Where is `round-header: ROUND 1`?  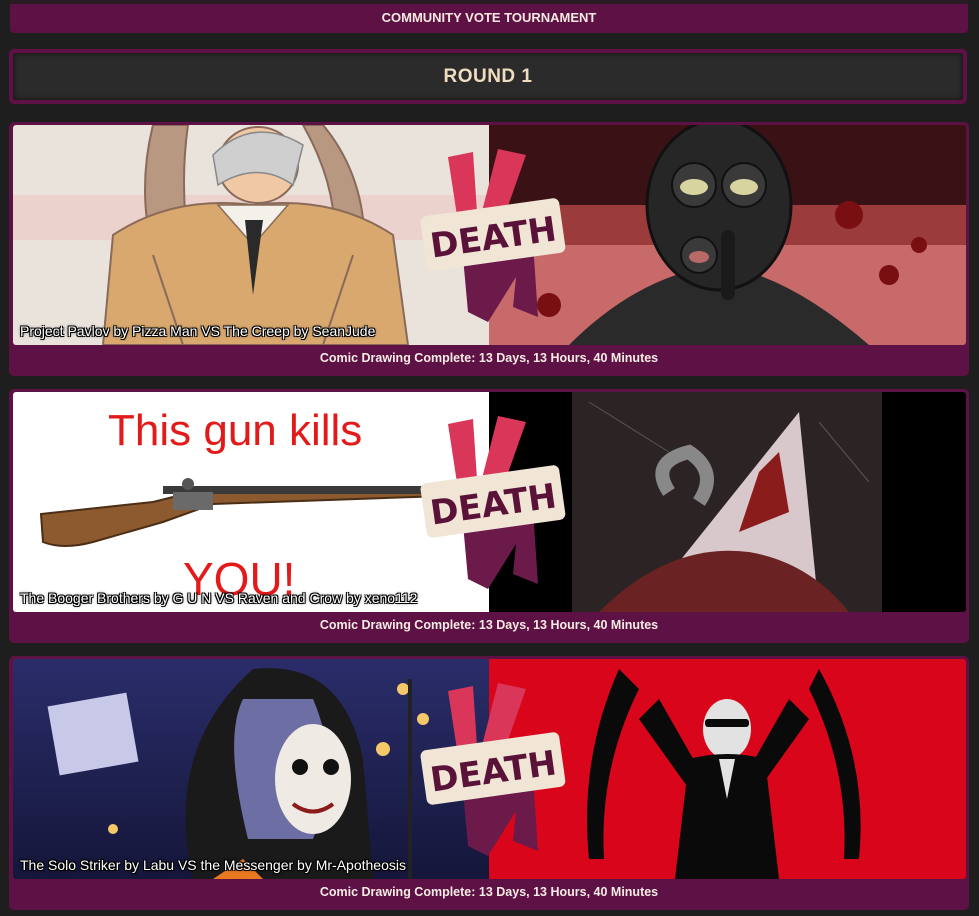 round-header: ROUND 1 is located at coordinates (488, 76).